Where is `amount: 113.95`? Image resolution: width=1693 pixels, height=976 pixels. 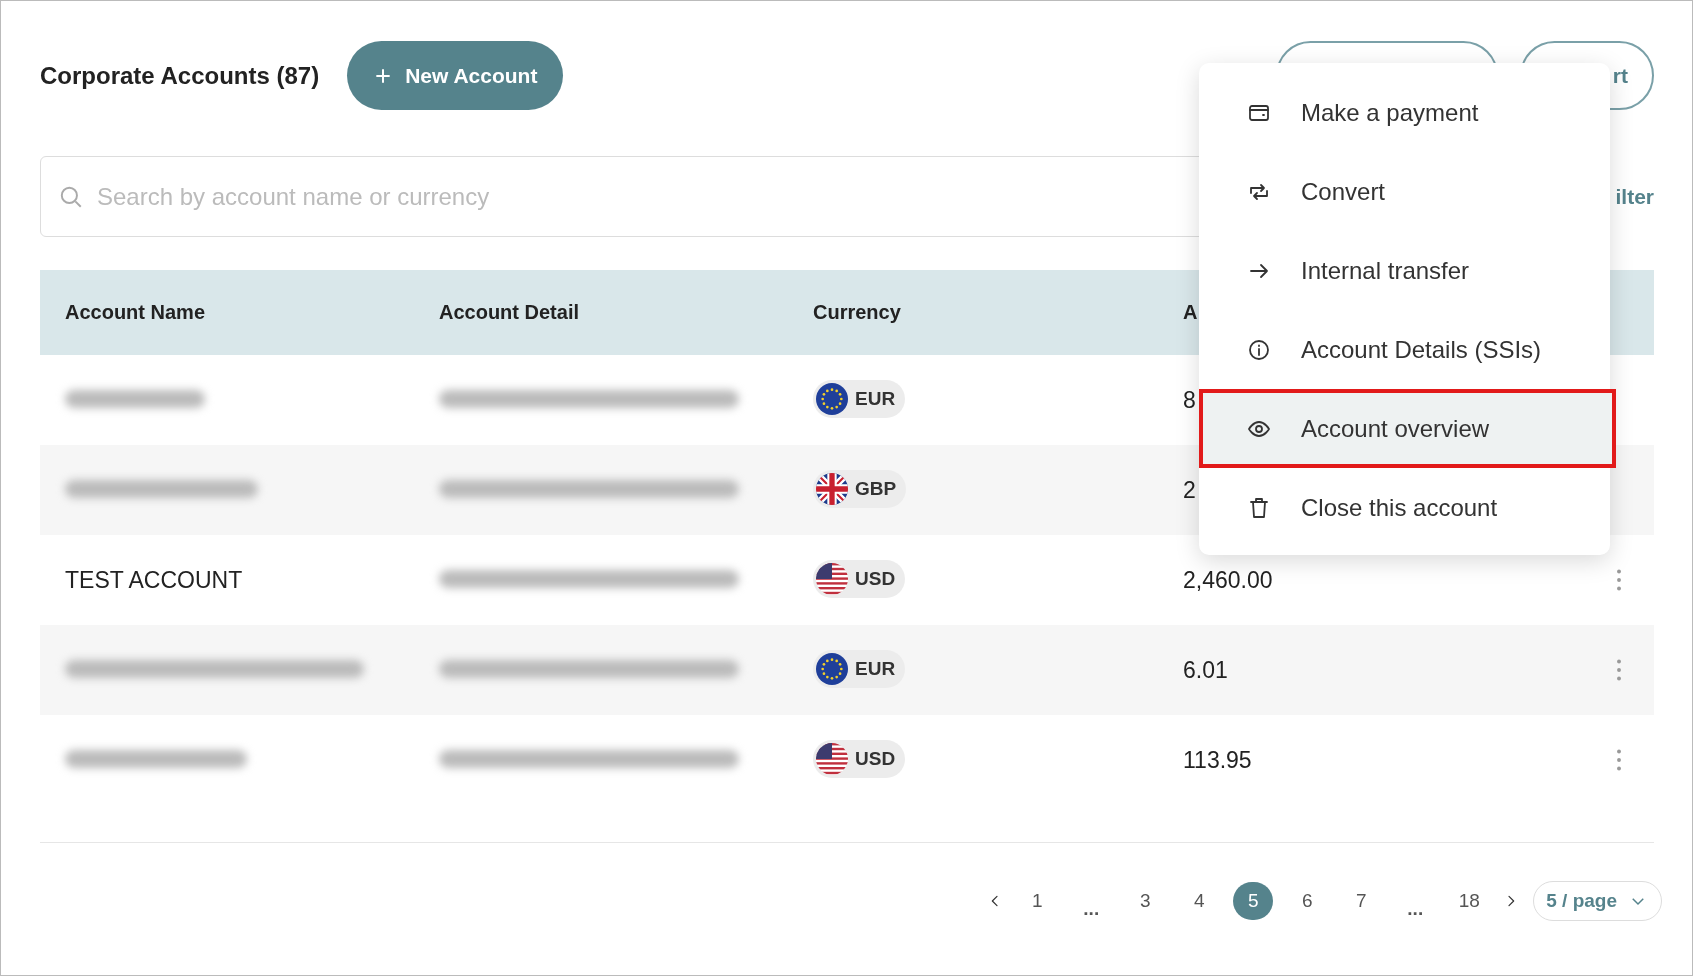
amount: 113.95 is located at coordinates (1218, 760).